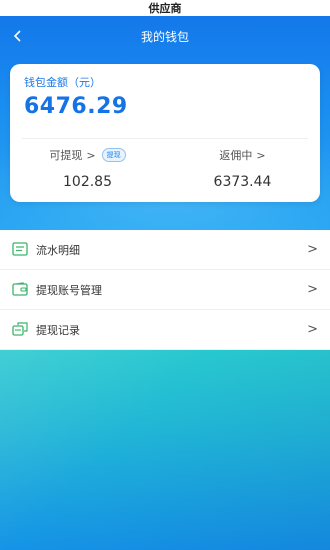 The height and width of the screenshot is (550, 330). I want to click on withdrawable-title-row: 可提现 > 提现, so click(87, 155).